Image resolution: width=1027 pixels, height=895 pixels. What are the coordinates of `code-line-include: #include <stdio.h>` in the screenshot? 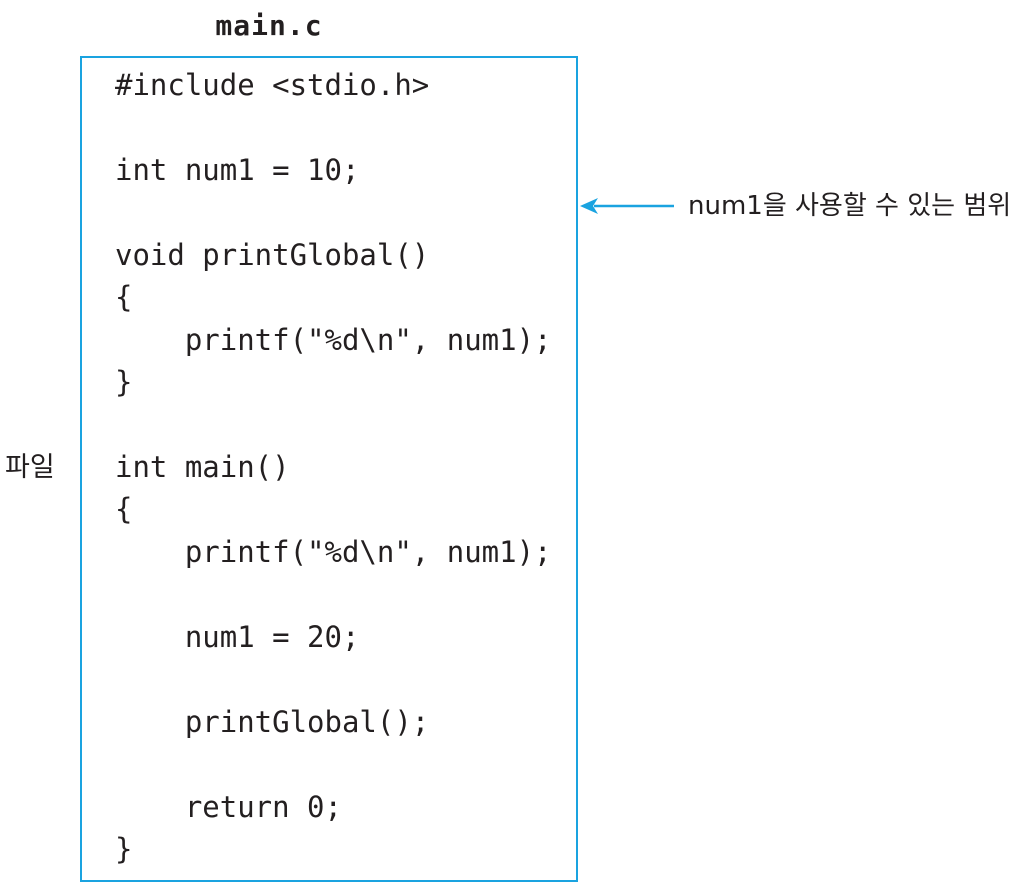 It's located at (272, 85).